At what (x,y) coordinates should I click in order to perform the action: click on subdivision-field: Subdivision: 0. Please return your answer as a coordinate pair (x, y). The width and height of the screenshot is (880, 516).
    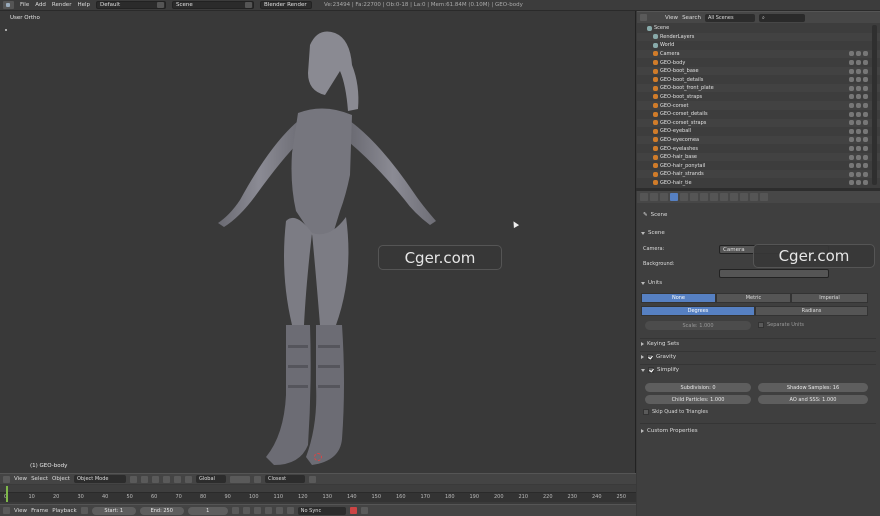
    Looking at the image, I should click on (698, 387).